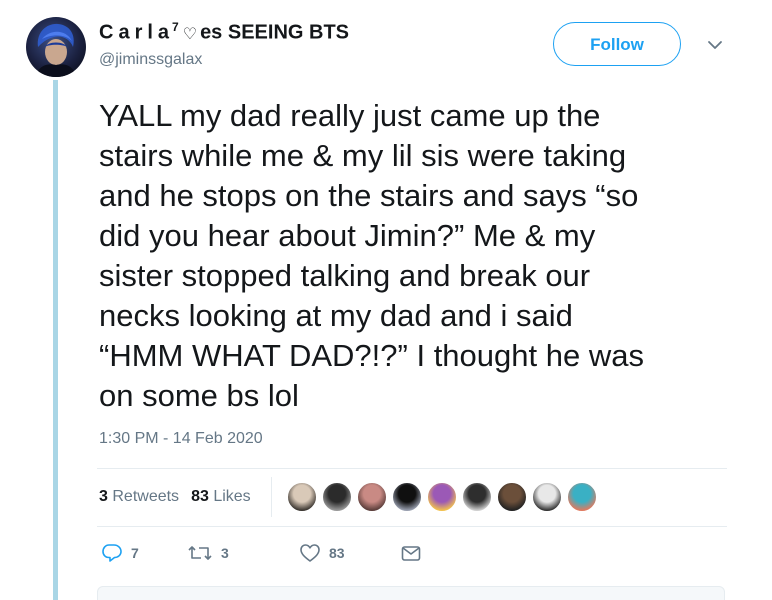  Describe the element at coordinates (363, 155) in the screenshot. I see `tweet-text-line: stairs while me & my lil sis were taking` at that location.